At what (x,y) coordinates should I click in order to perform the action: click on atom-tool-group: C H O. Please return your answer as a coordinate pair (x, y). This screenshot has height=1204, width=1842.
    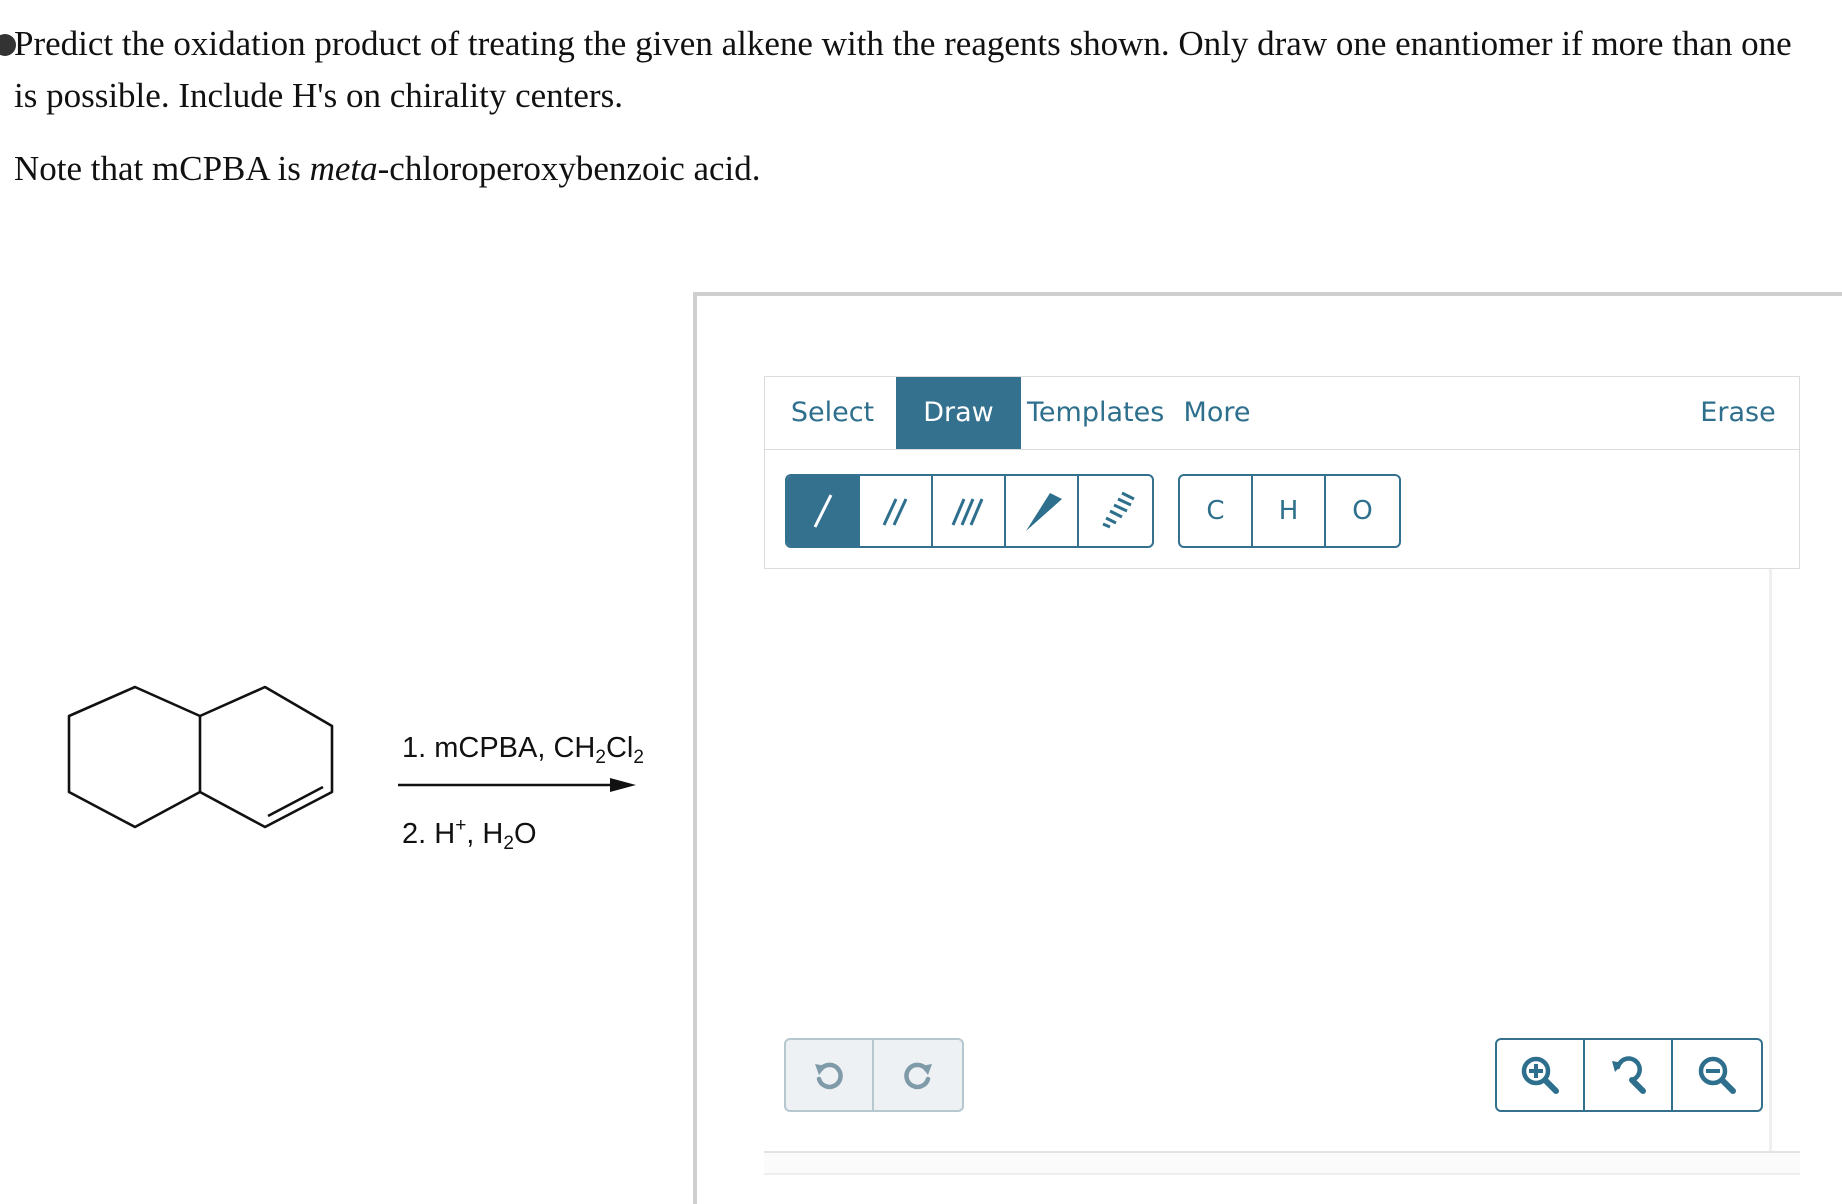
    Looking at the image, I should click on (1289, 511).